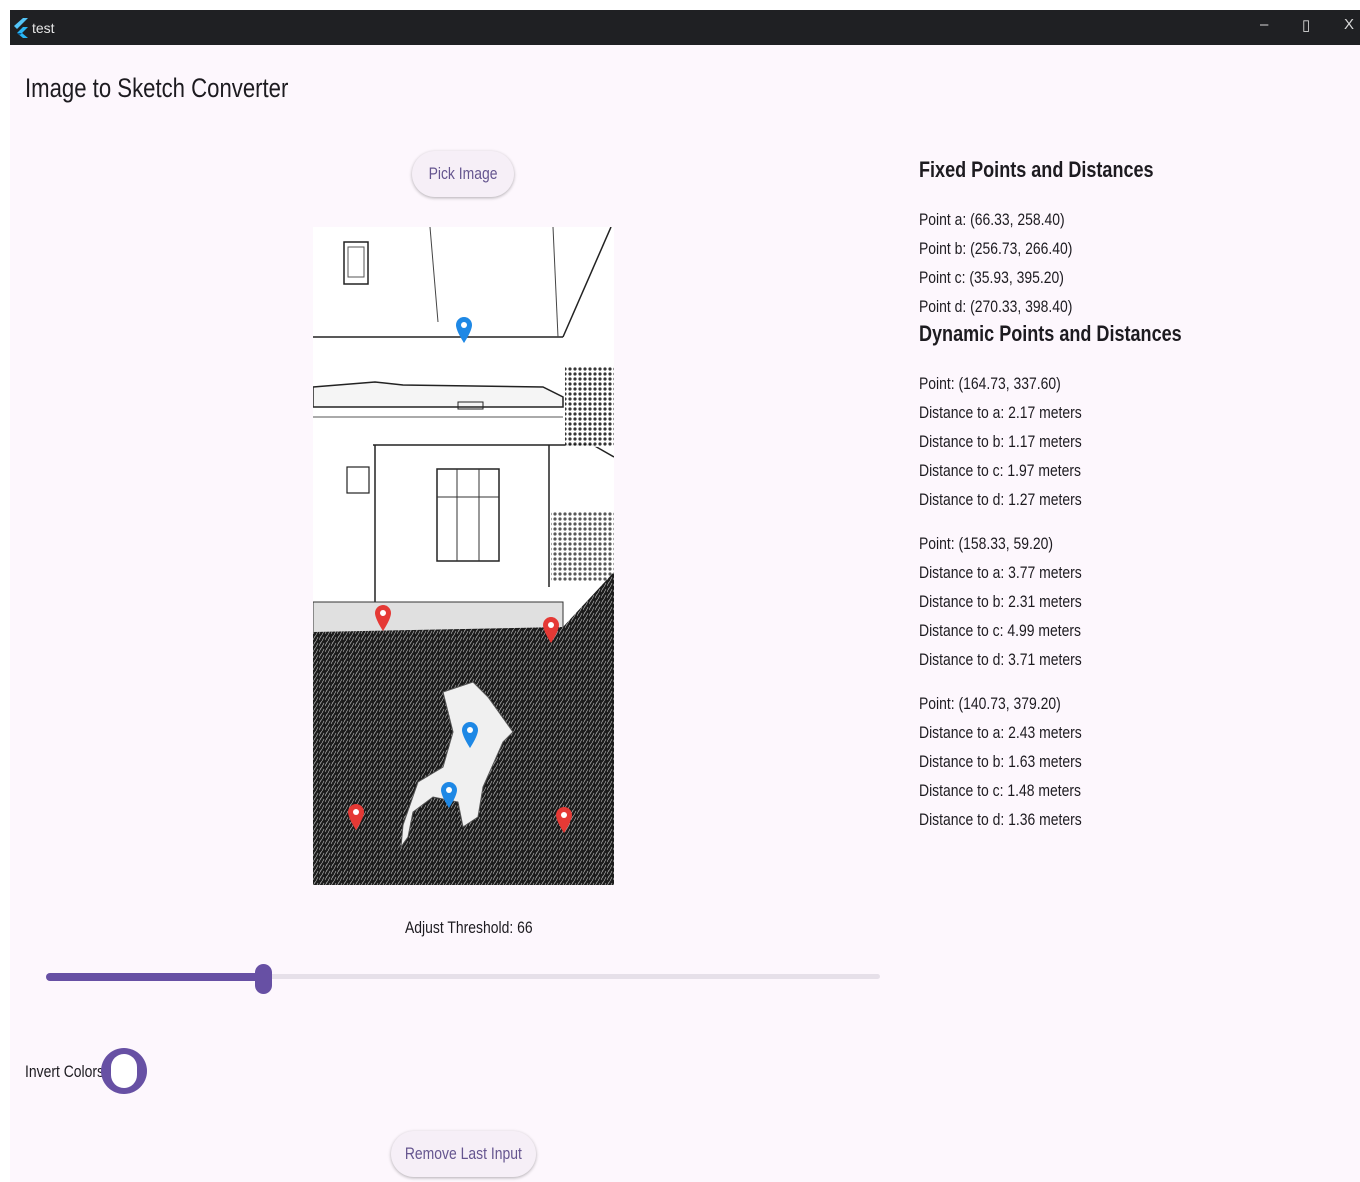  Describe the element at coordinates (1000, 470) in the screenshot. I see `distance-to-c: Distance to c: 1.97 meters` at that location.